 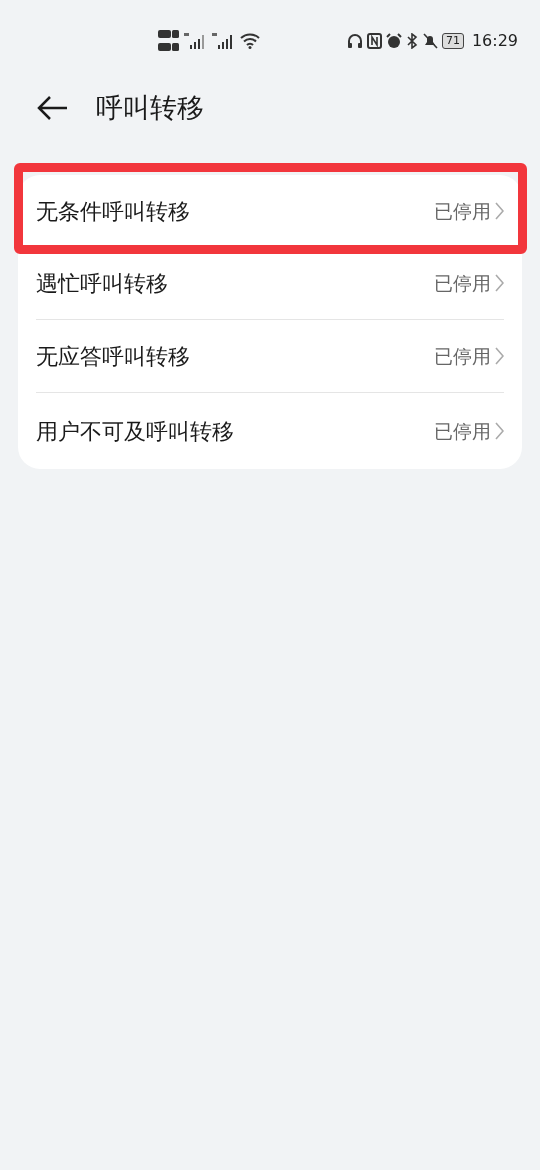 What do you see at coordinates (169, 41) in the screenshot?
I see `hd-icon` at bounding box center [169, 41].